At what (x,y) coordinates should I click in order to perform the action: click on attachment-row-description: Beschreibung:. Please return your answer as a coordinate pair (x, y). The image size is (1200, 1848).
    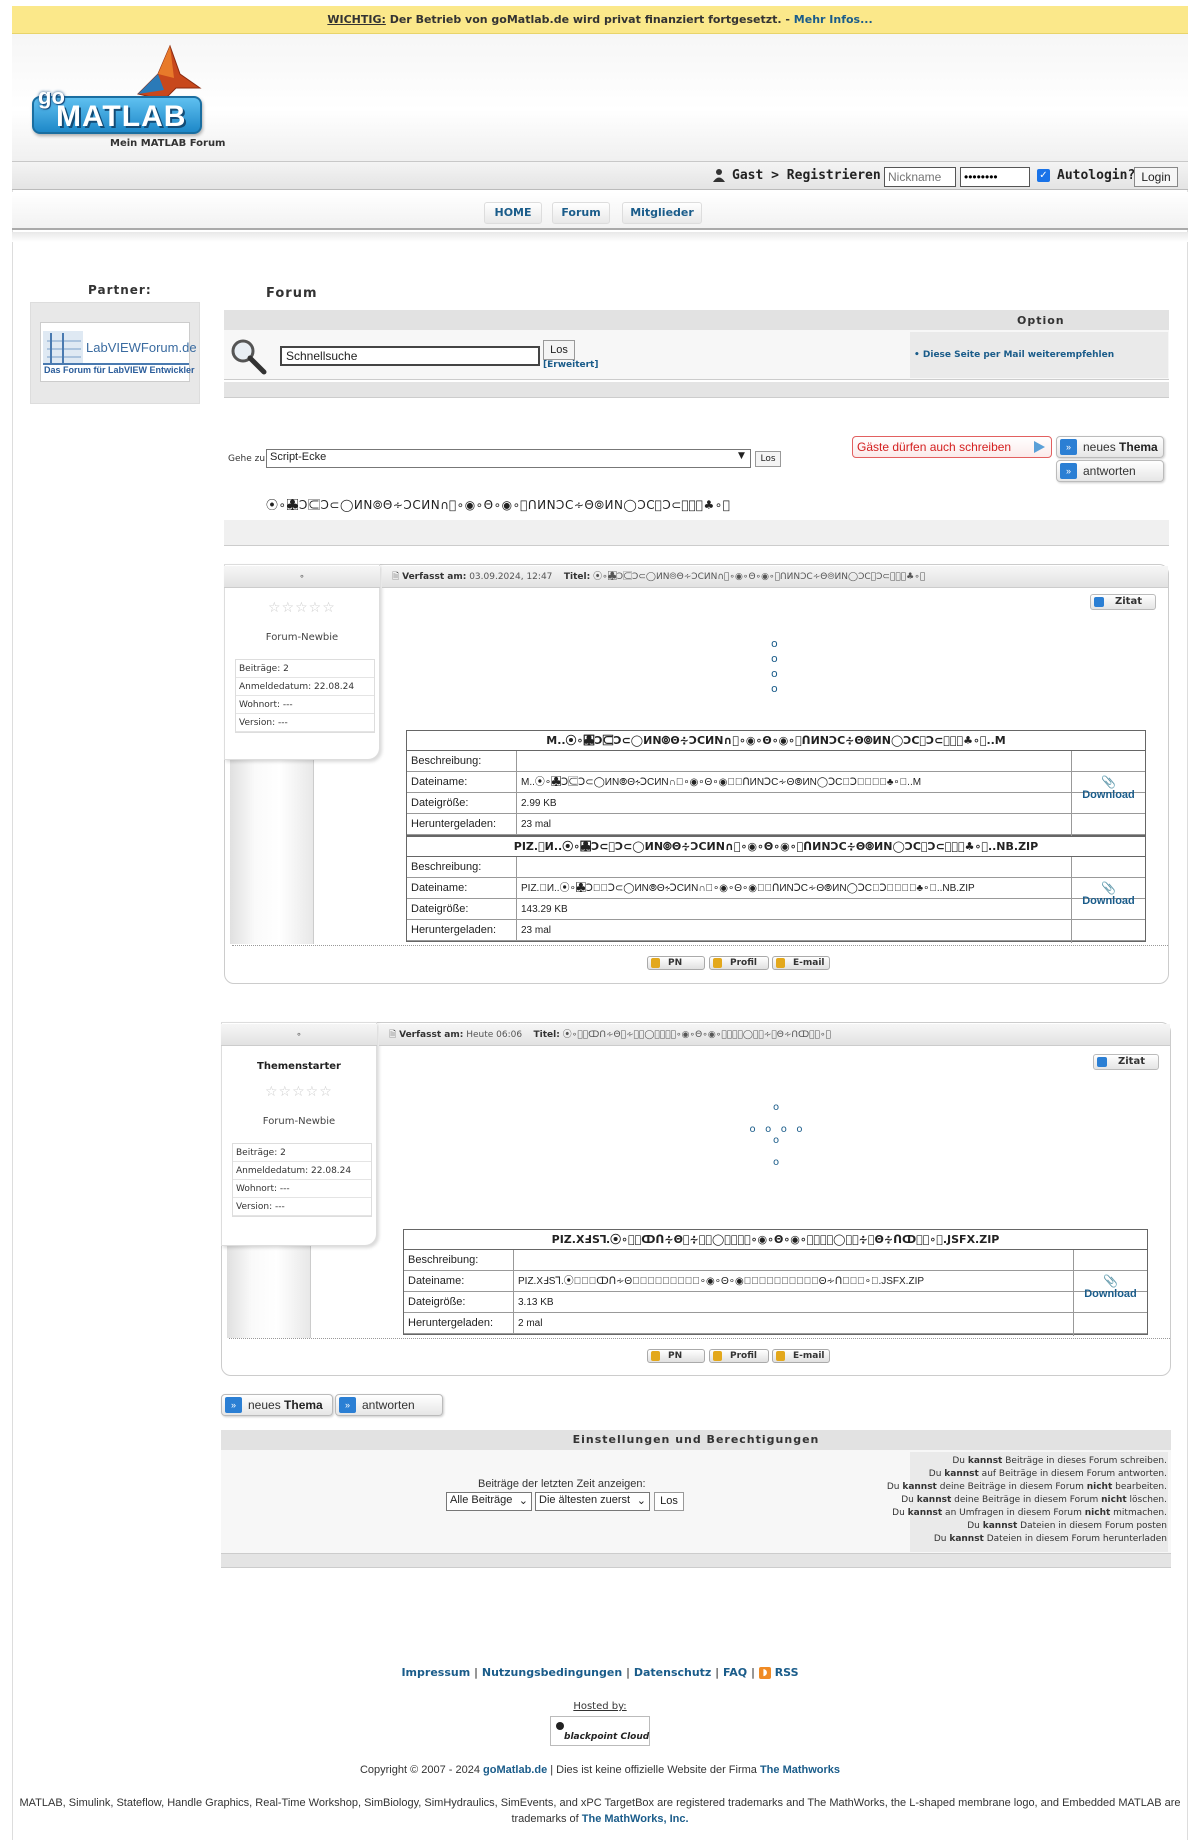
    Looking at the image, I should click on (776, 867).